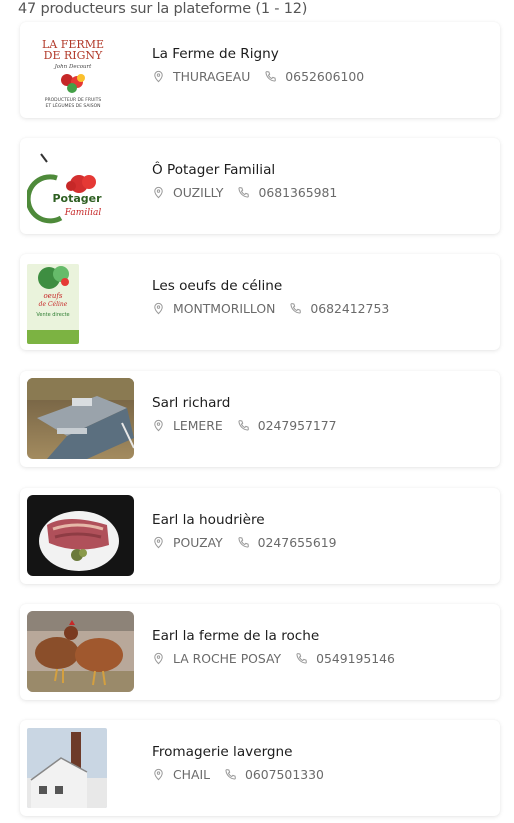 The image size is (514, 823). What do you see at coordinates (52, 296) in the screenshot?
I see `logo-text-1: oeufs` at bounding box center [52, 296].